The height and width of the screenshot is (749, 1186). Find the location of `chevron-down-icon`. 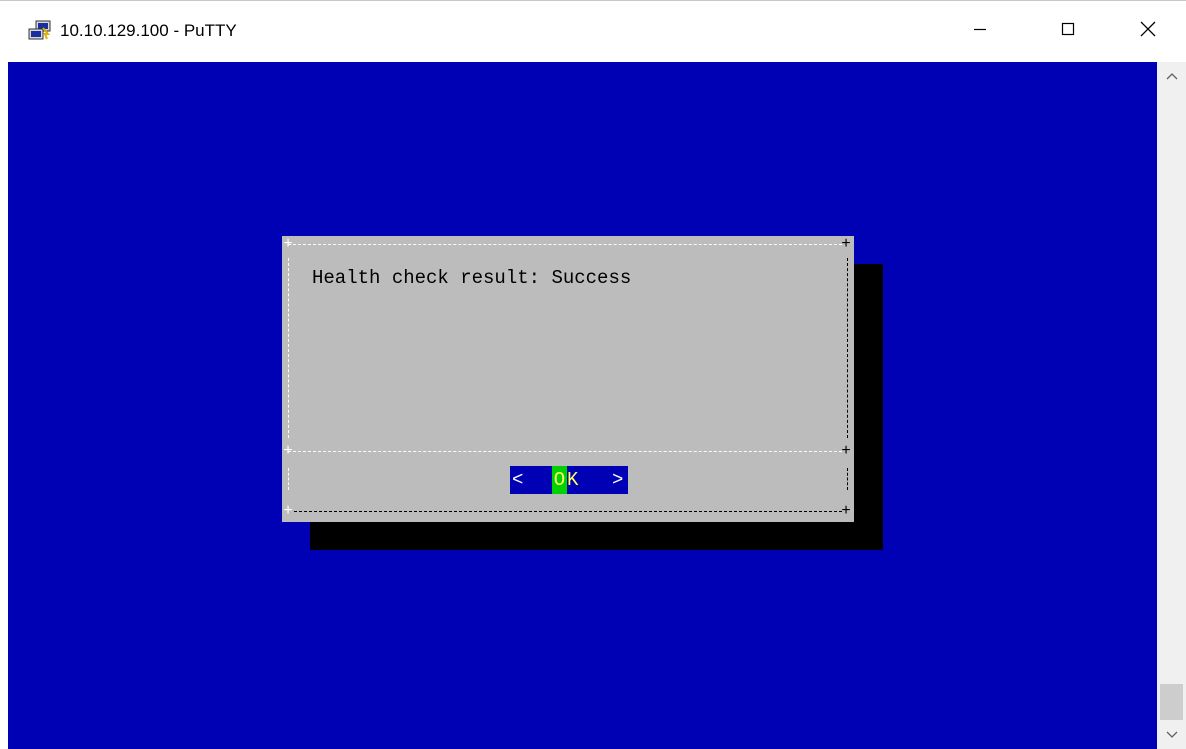

chevron-down-icon is located at coordinates (1172, 735).